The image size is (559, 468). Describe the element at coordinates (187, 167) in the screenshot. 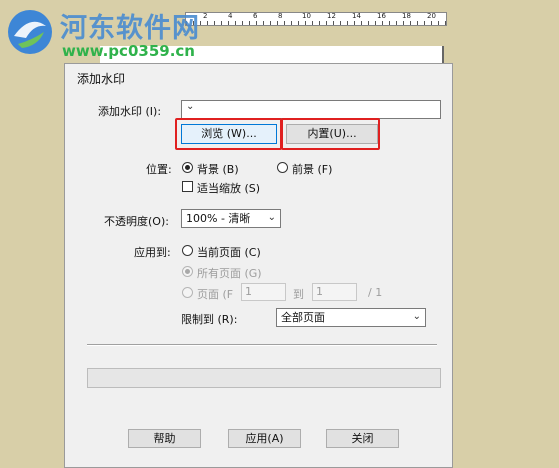

I see `background-radio` at that location.